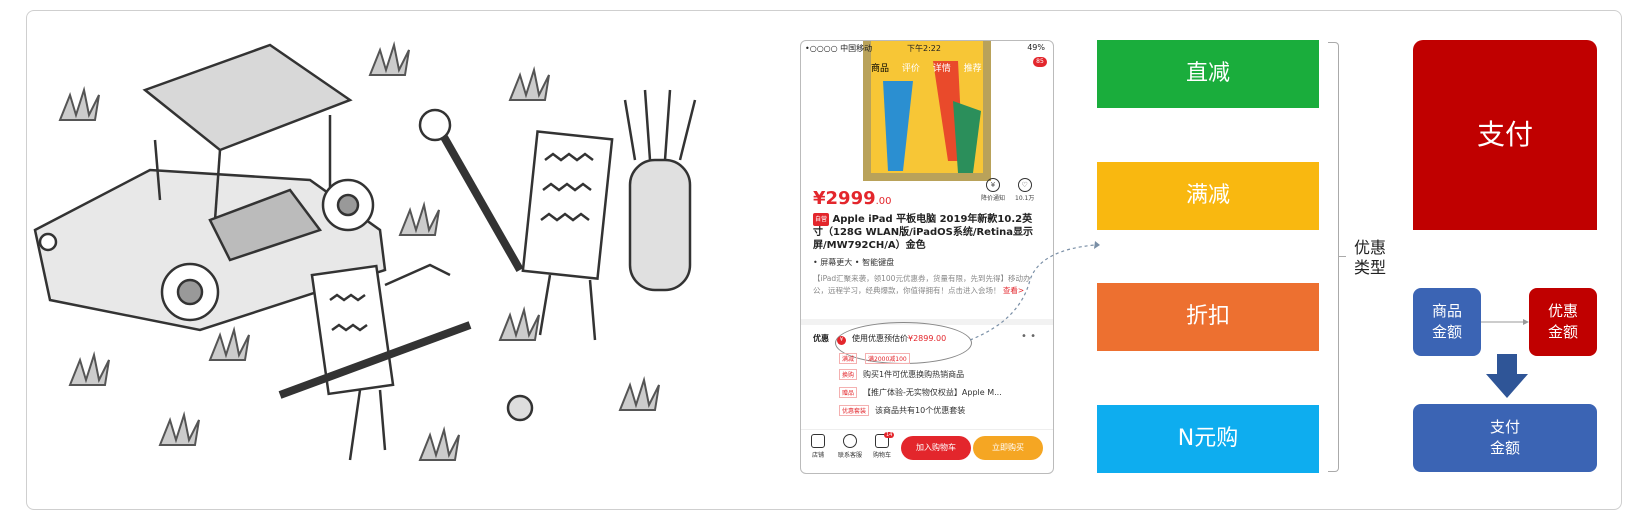  I want to click on price-decimal: .00, so click(883, 201).